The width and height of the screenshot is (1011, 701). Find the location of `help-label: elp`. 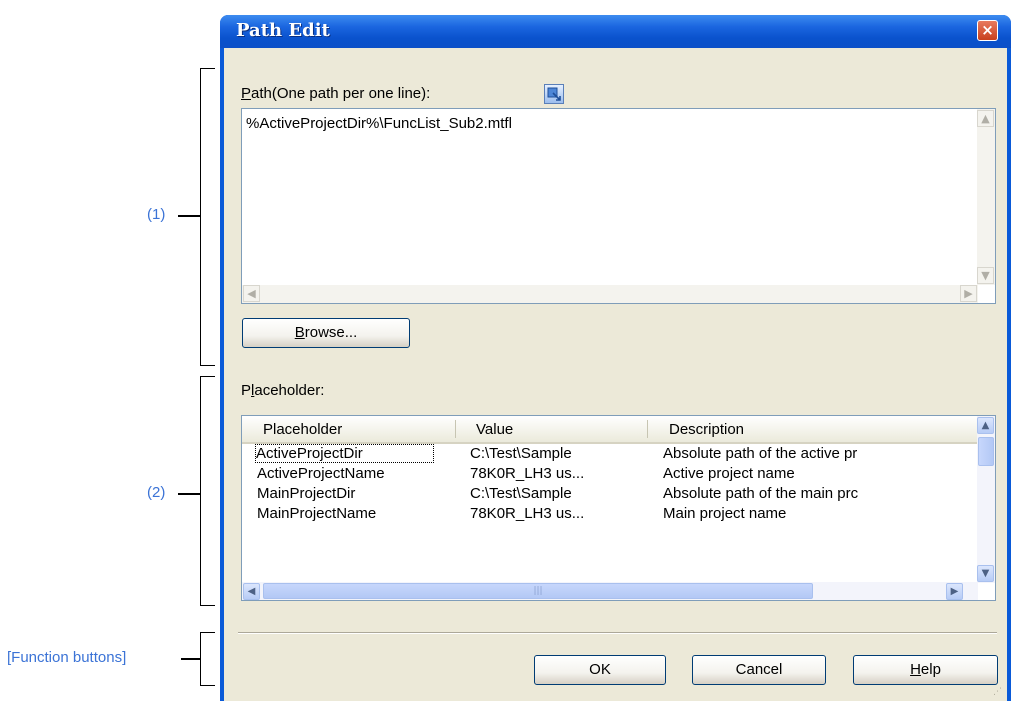

help-label: elp is located at coordinates (930, 669).